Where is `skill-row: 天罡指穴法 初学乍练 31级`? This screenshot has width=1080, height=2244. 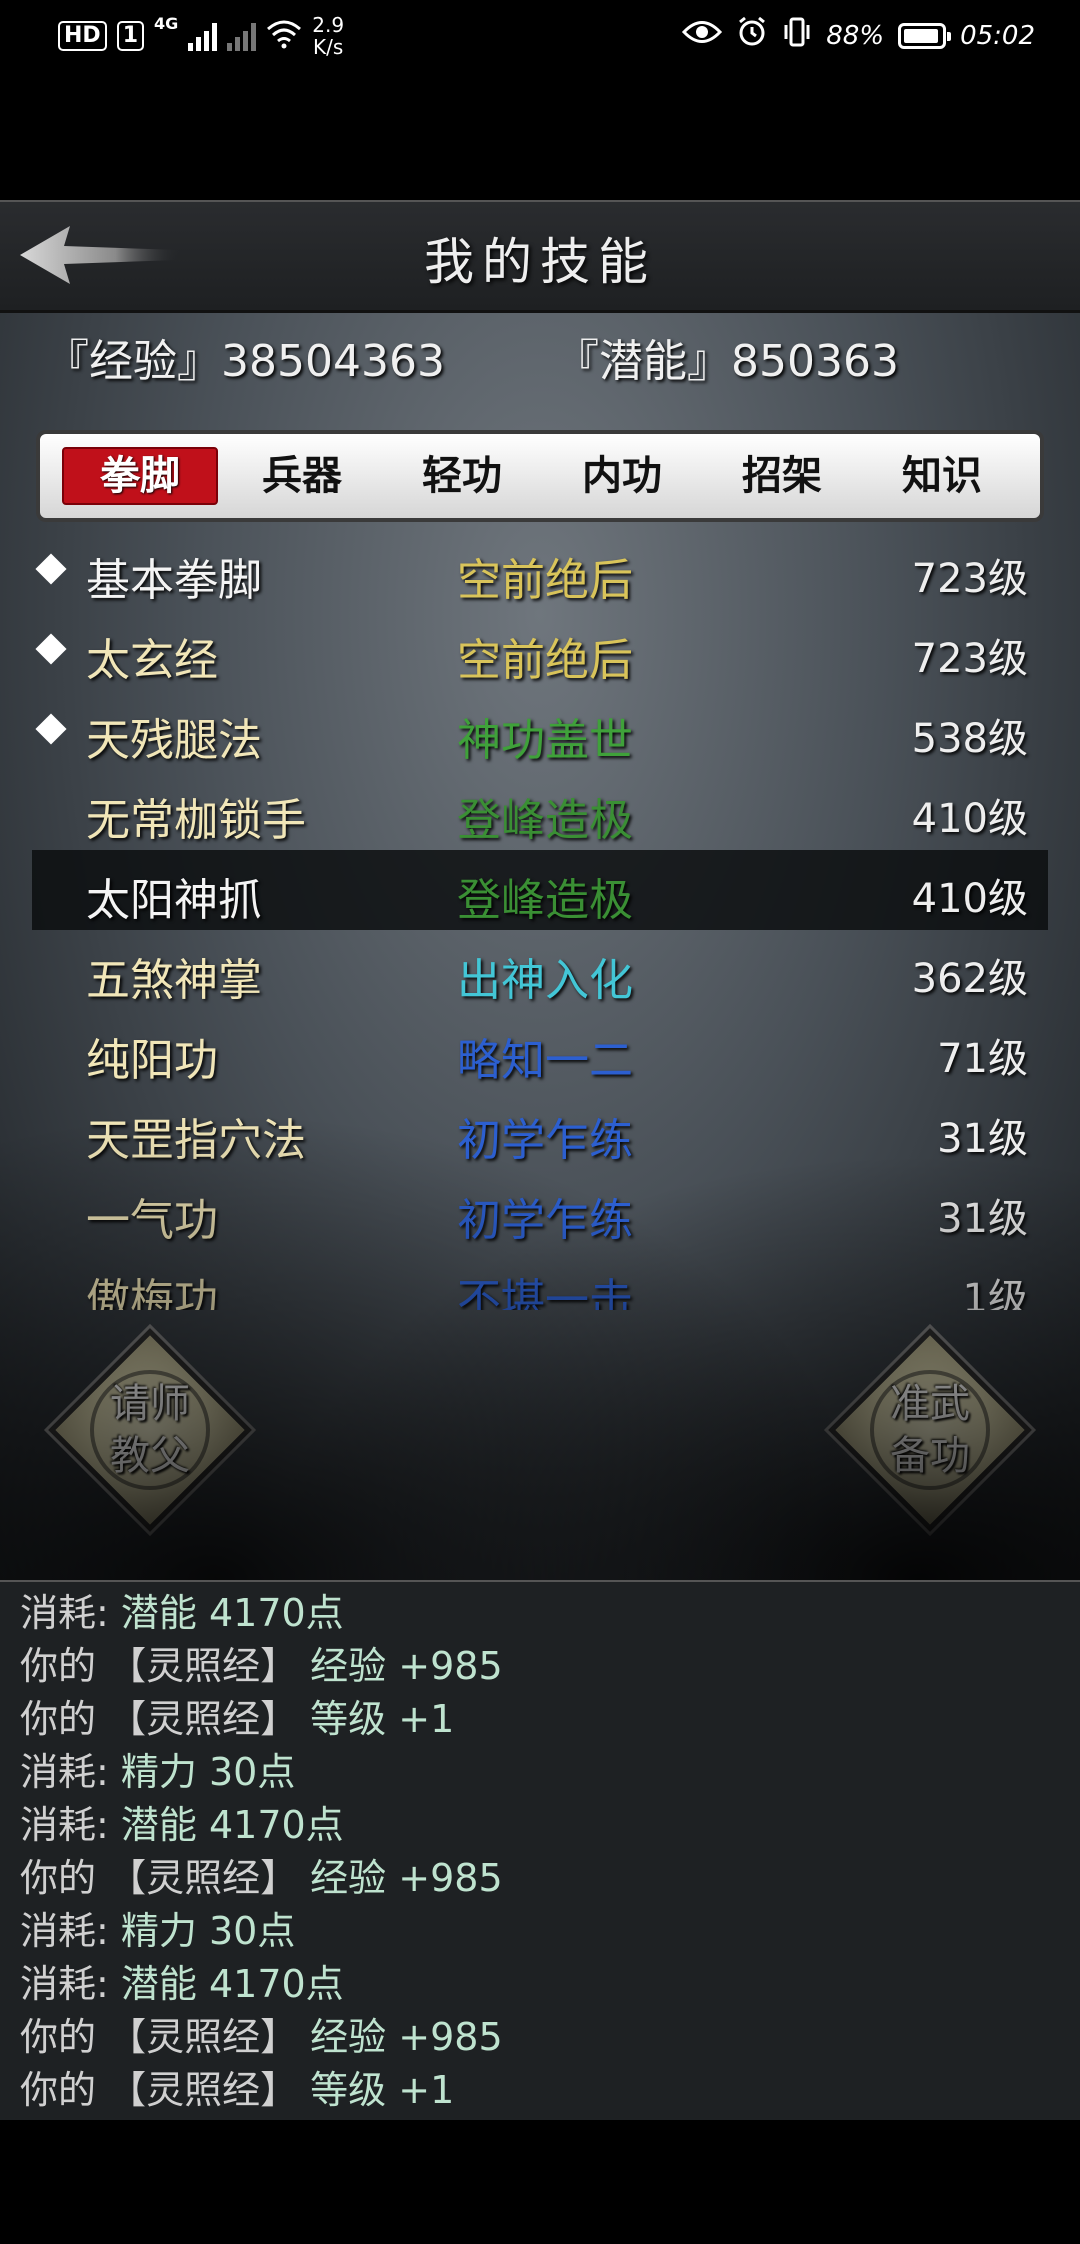 skill-row: 天罡指穴法 初学乍练 31级 is located at coordinates (540, 1130).